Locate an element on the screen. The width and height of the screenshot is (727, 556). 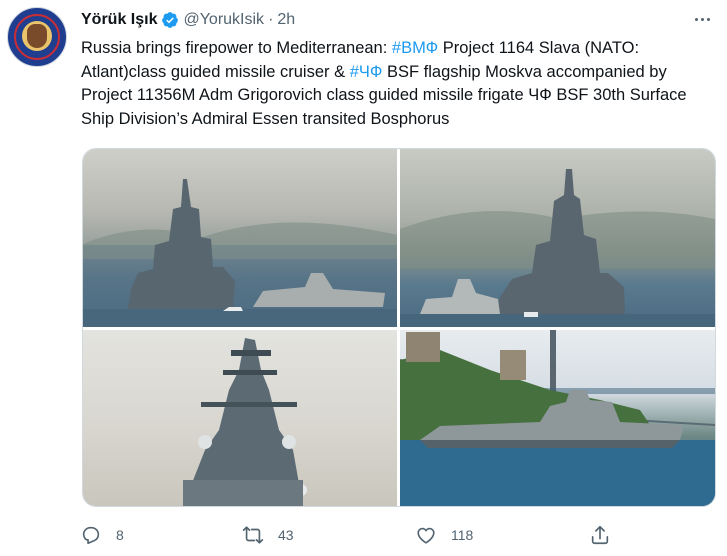
avatar-figure is located at coordinates (37, 36).